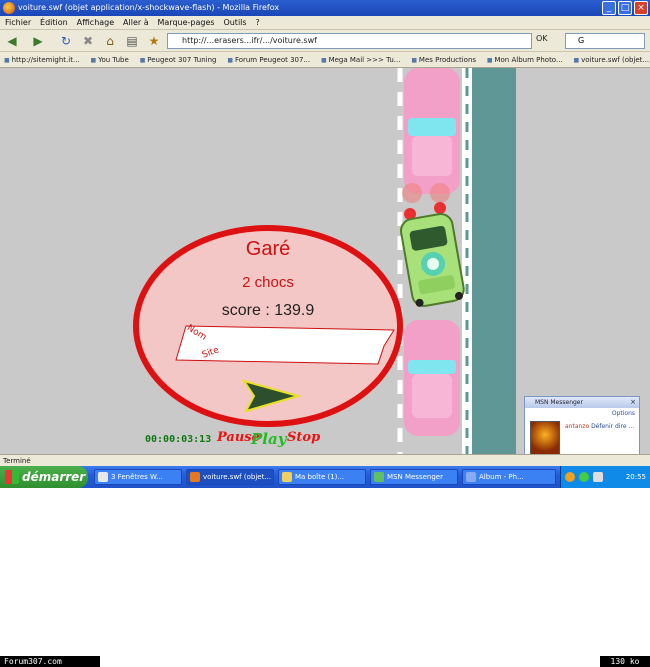 This screenshot has width=650, height=667. I want to click on score-text: score : 139.9, so click(268, 310).